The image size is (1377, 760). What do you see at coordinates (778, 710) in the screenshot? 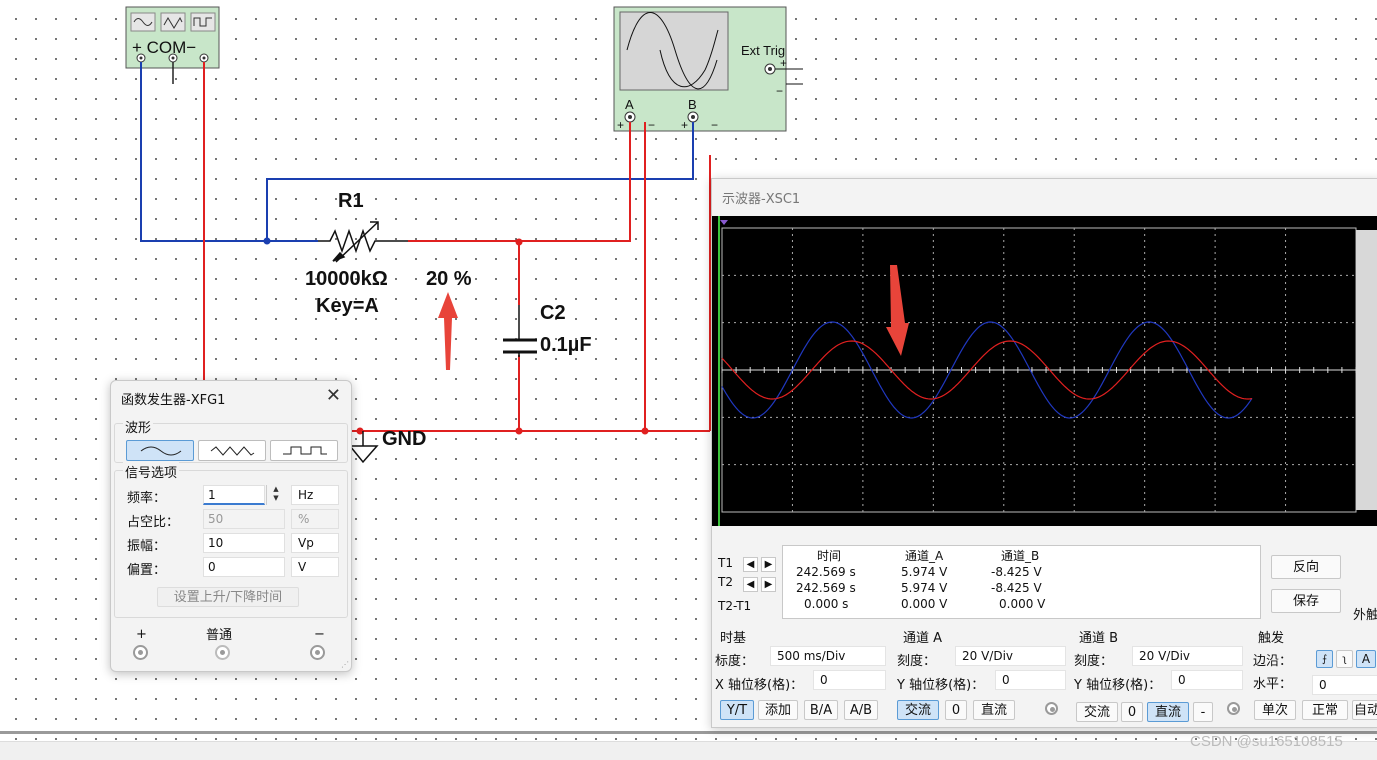
I see `mode-add-button: 添加` at bounding box center [778, 710].